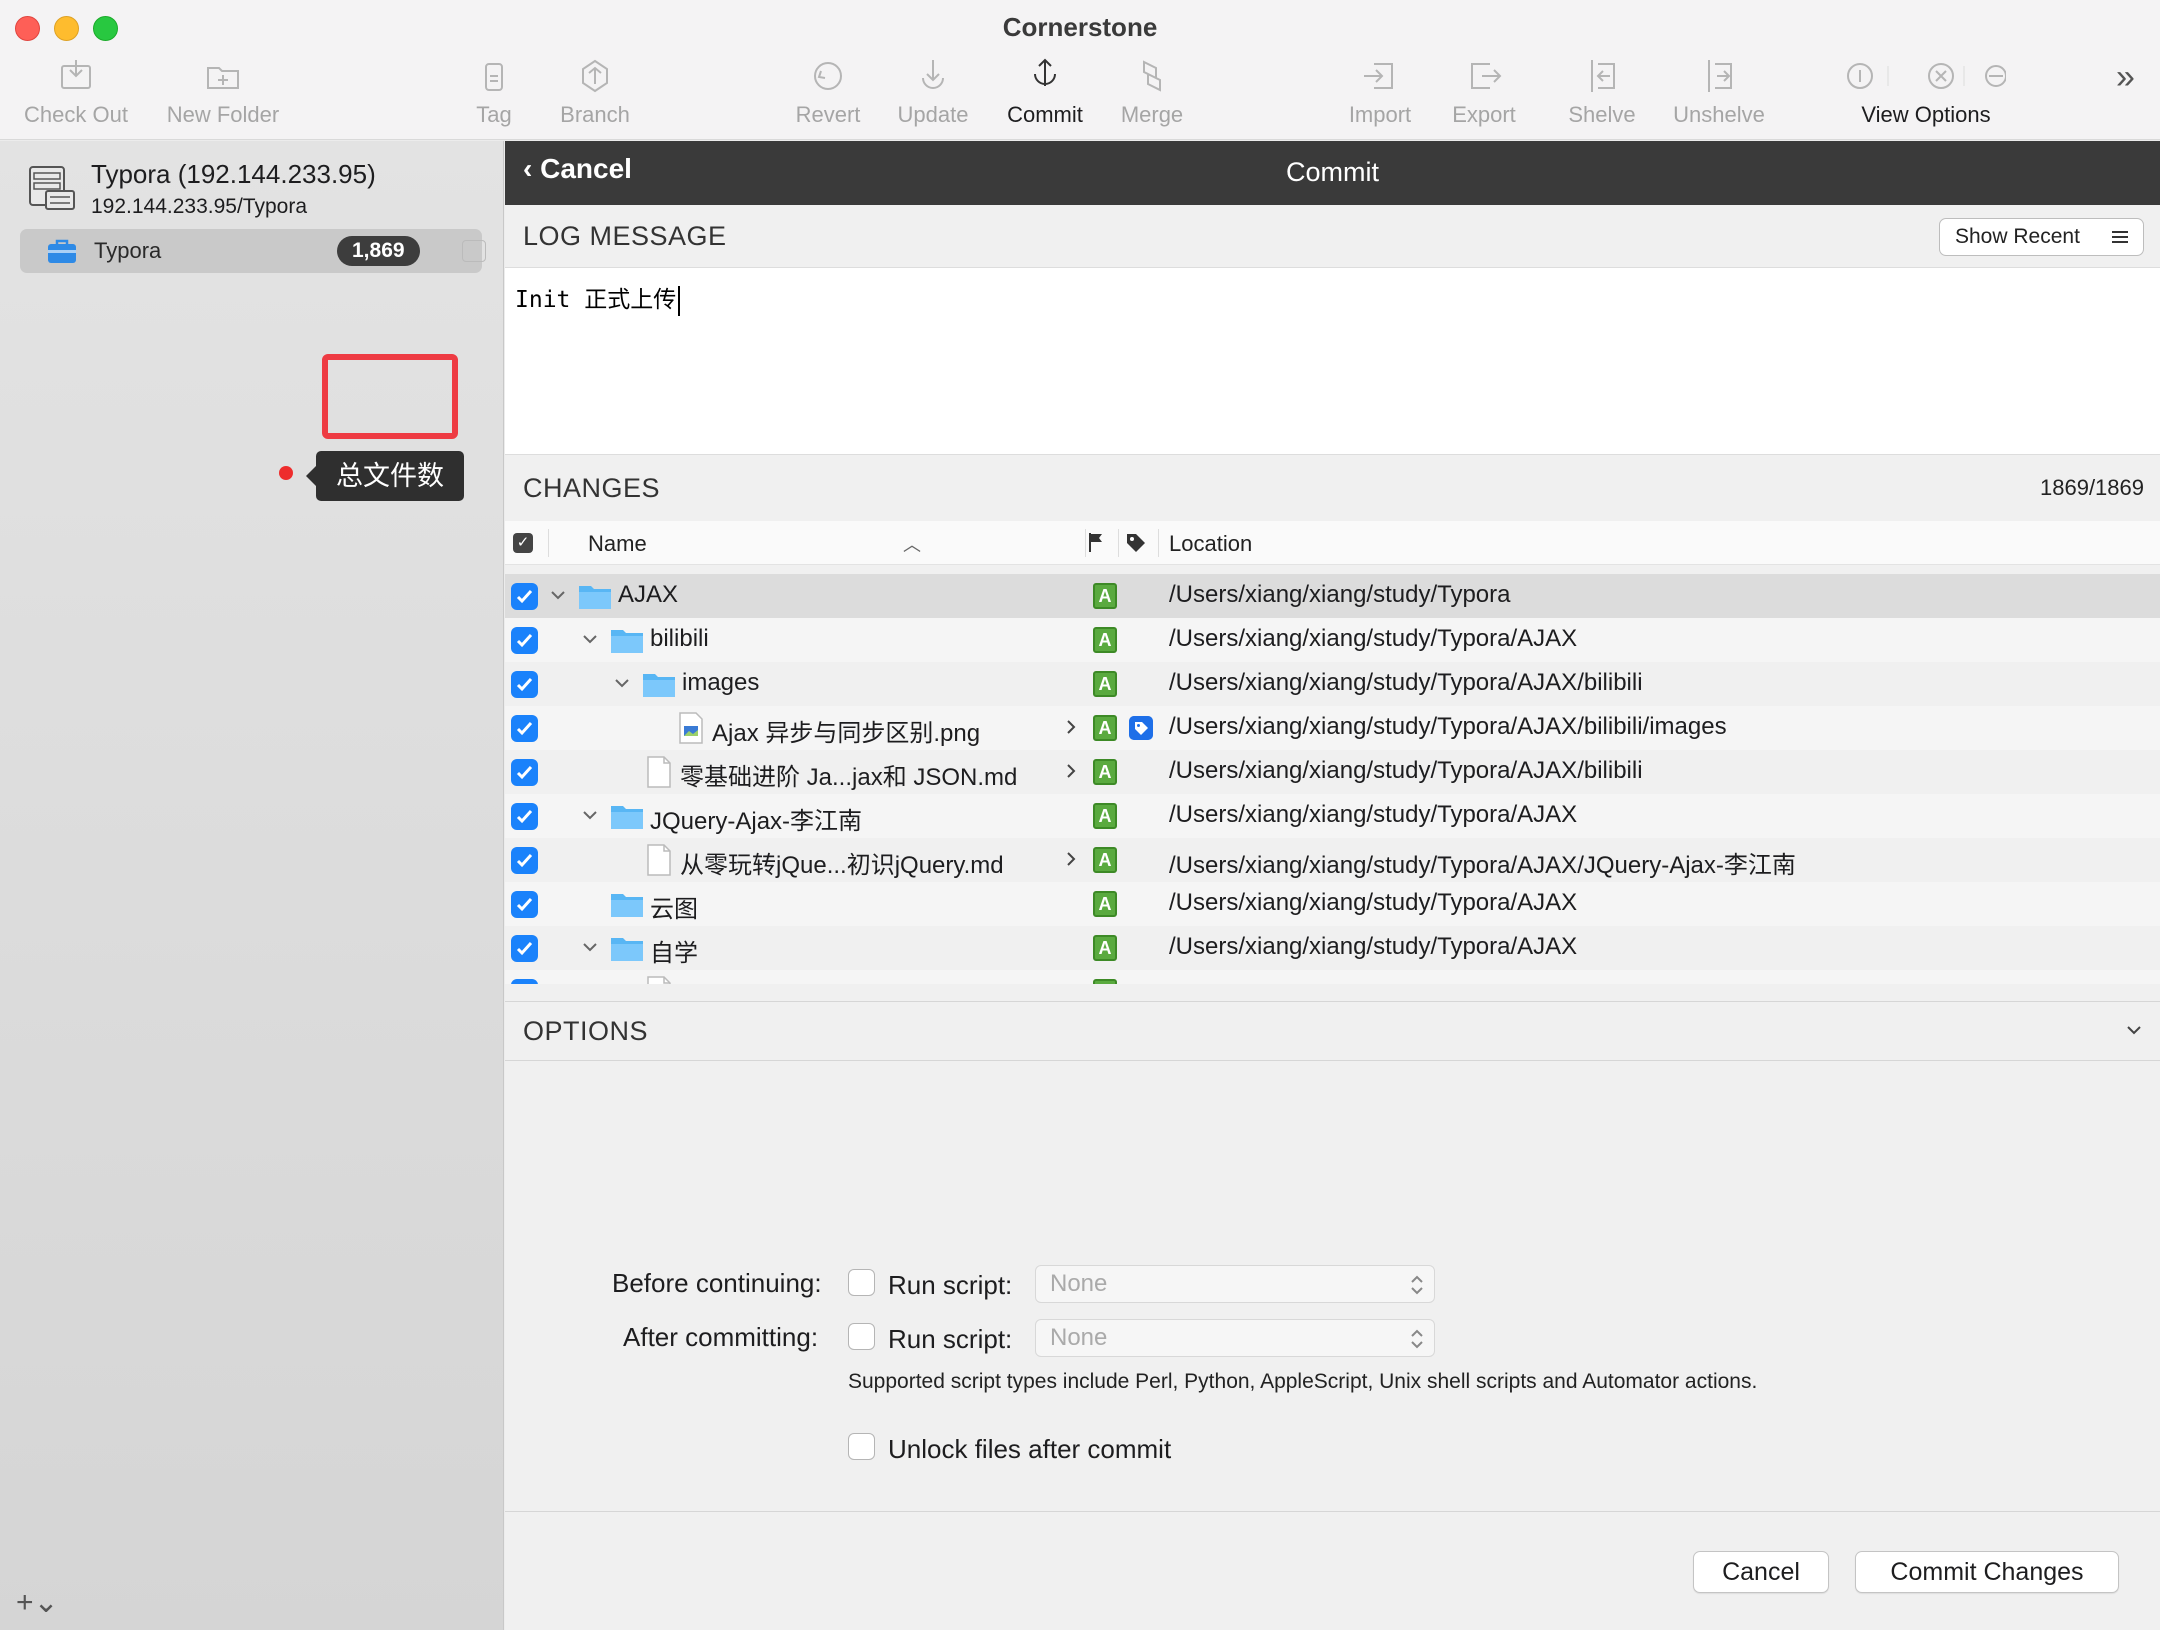  What do you see at coordinates (1720, 76) in the screenshot?
I see `unshelve-icon` at bounding box center [1720, 76].